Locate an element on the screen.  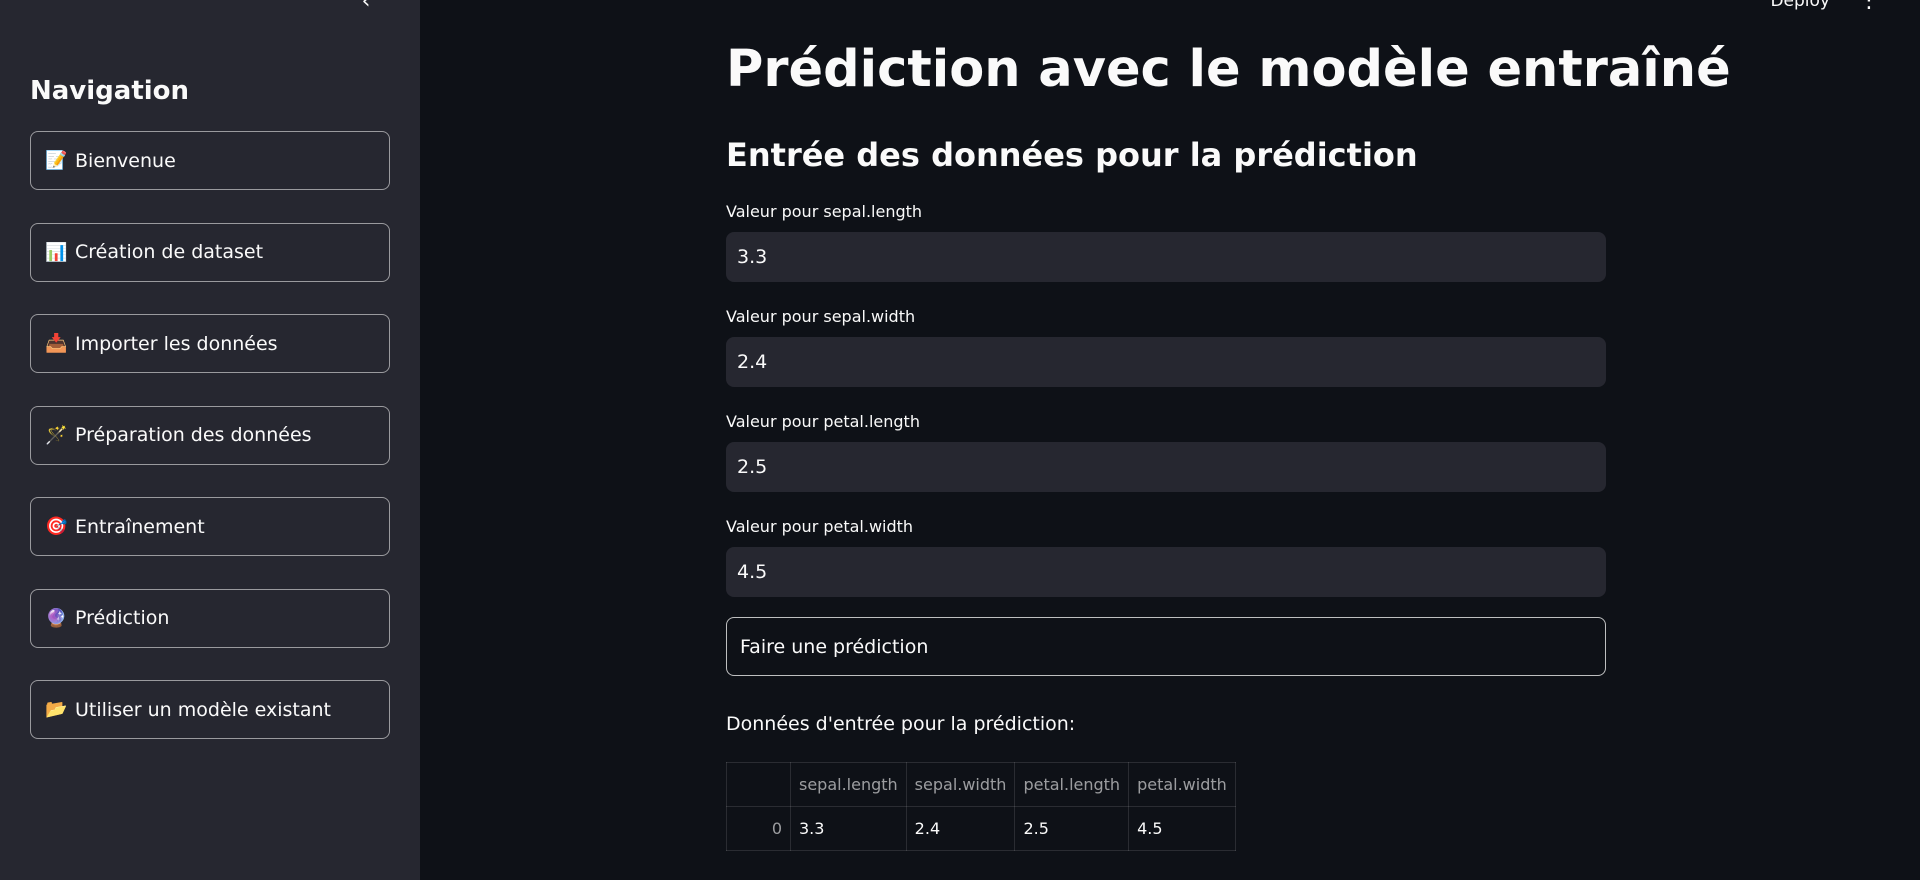
top-toolbar: Deploy ⋮ is located at coordinates (1825, 6).